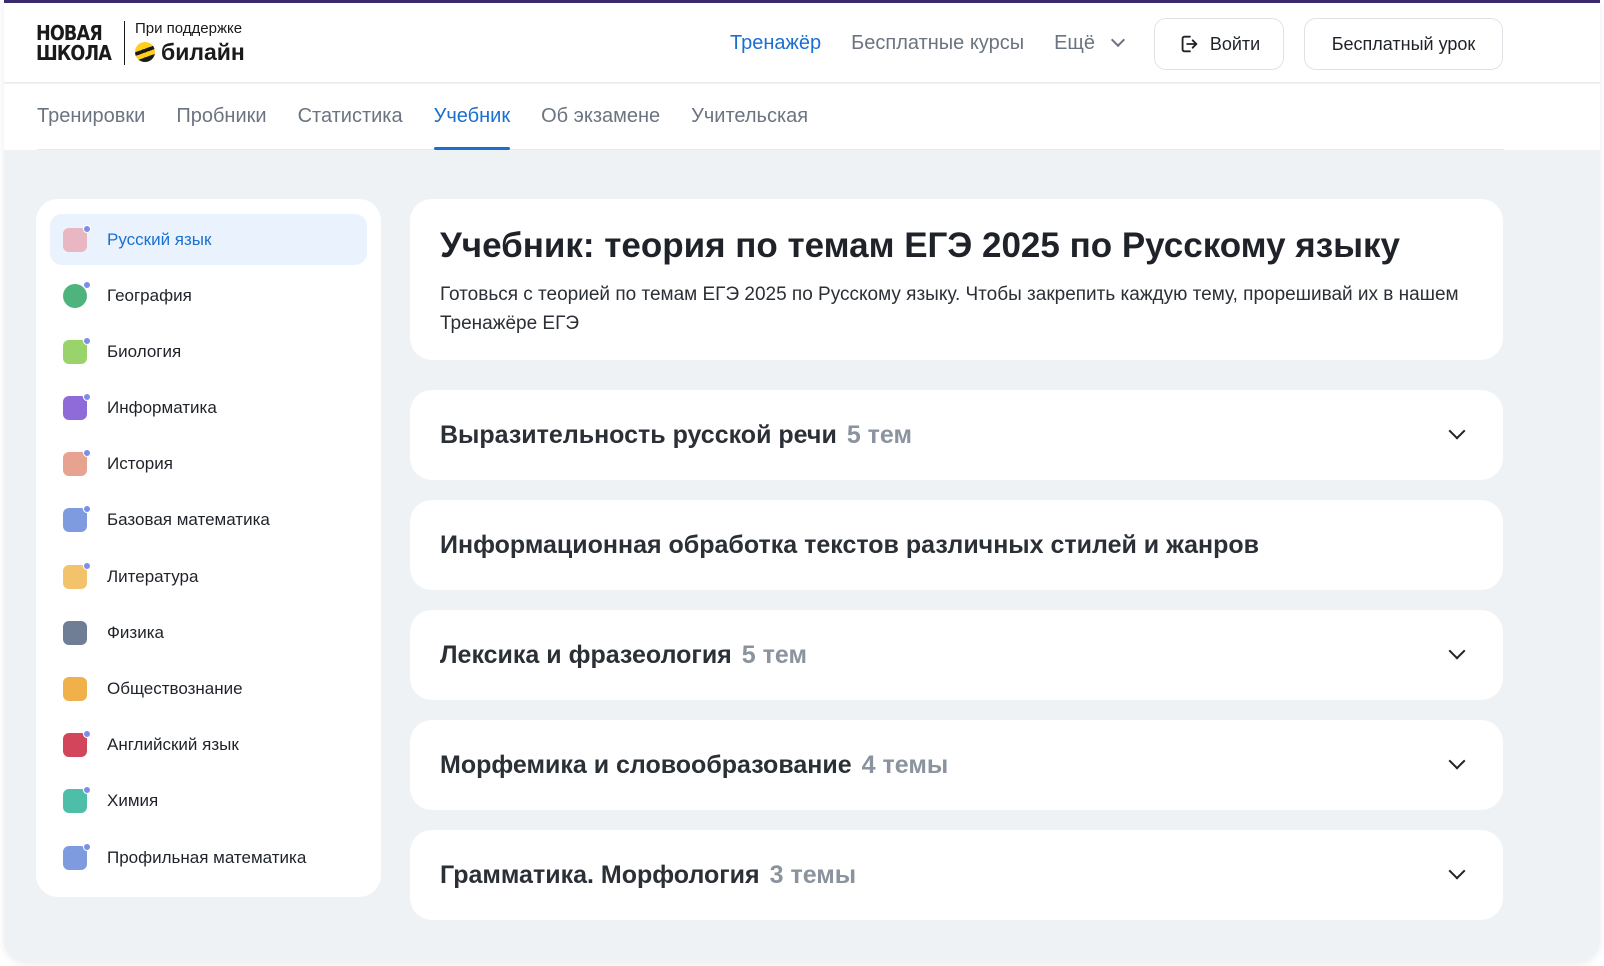 The width and height of the screenshot is (1604, 966). Describe the element at coordinates (600, 116) in the screenshot. I see `tab-about-exam: Об экзамене` at that location.